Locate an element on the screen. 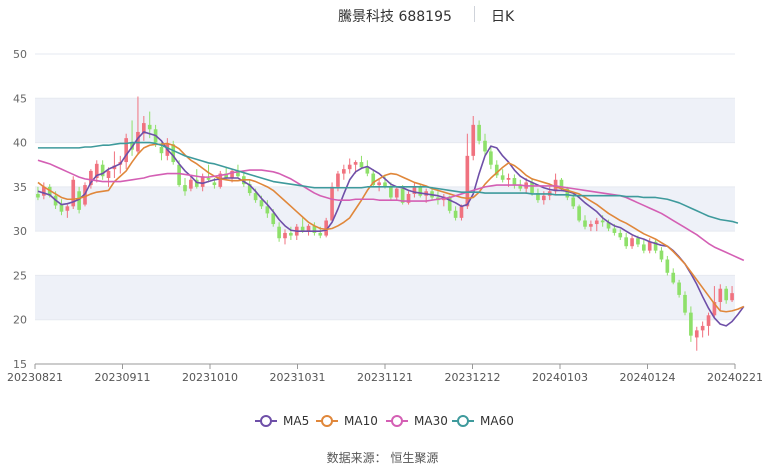 The image size is (765, 466). legend-item-ma10: MA10 is located at coordinates (347, 421).